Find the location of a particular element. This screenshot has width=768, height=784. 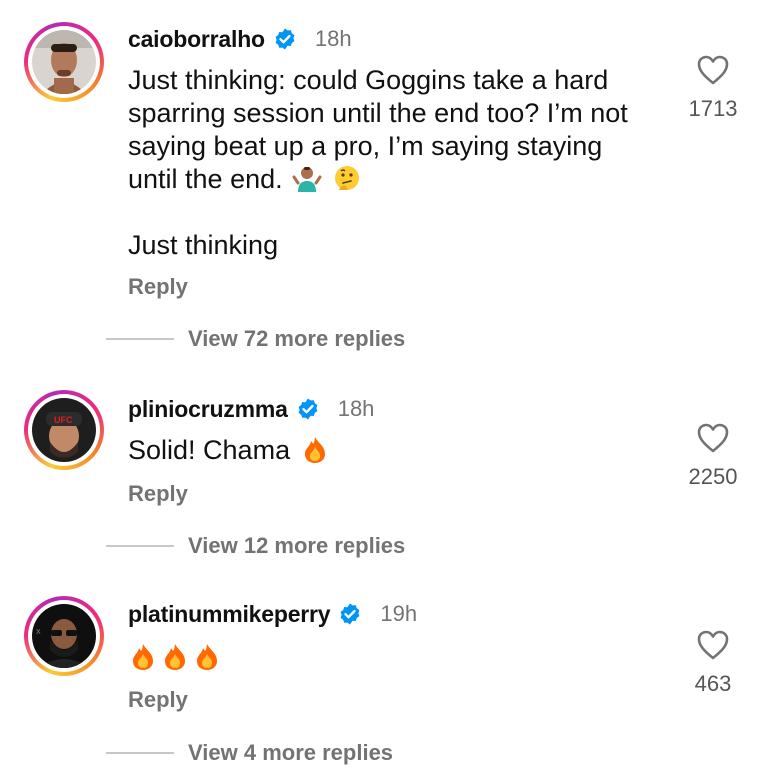

story-ring is located at coordinates (64, 62).